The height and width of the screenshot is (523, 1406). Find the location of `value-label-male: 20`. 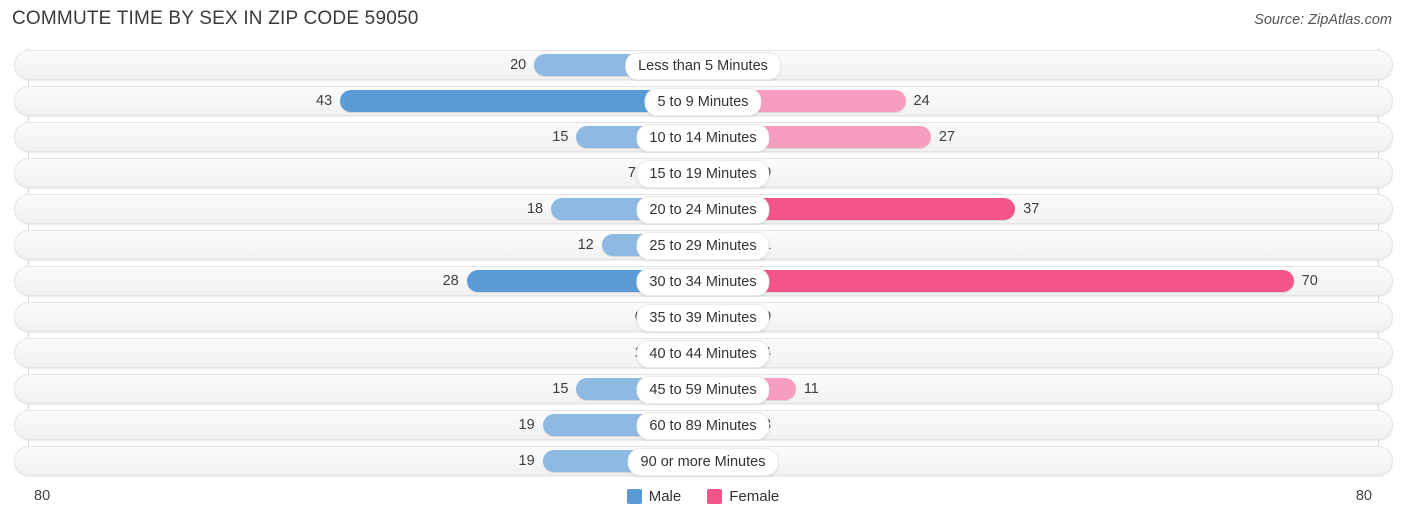

value-label-male: 20 is located at coordinates (518, 65).